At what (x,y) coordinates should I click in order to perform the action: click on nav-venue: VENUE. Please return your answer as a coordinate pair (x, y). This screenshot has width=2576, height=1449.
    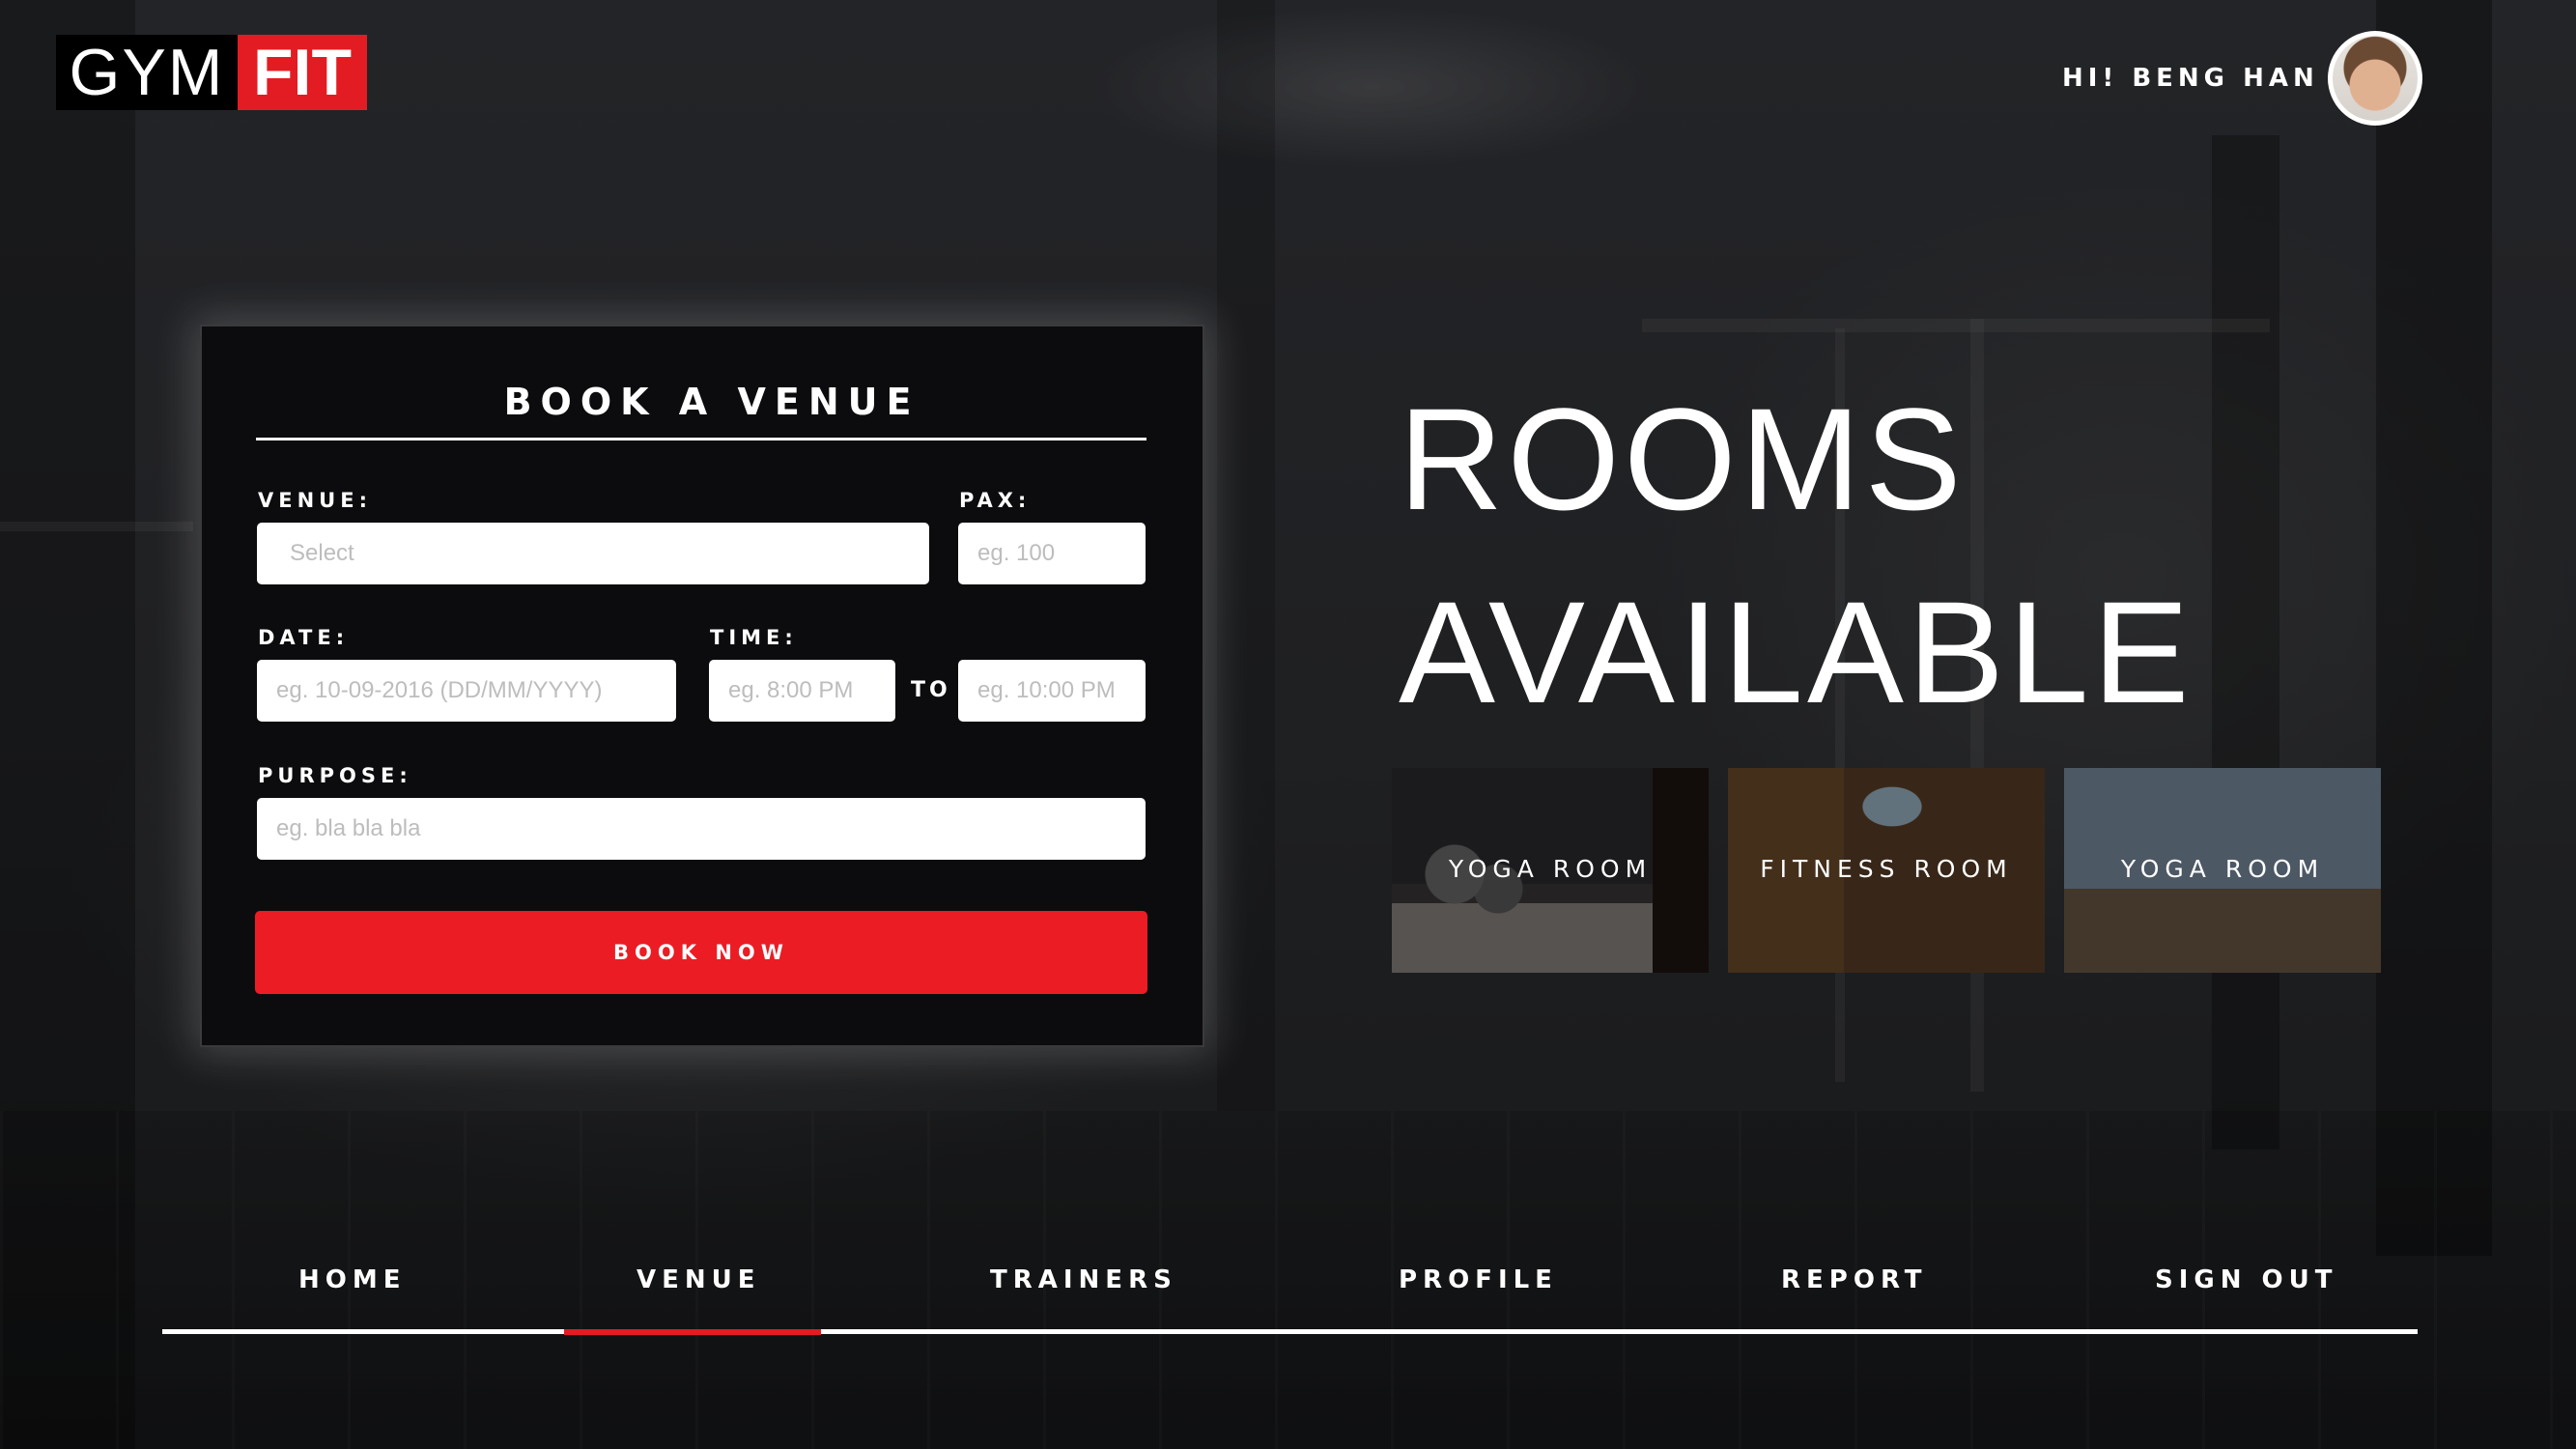
    Looking at the image, I should click on (699, 1279).